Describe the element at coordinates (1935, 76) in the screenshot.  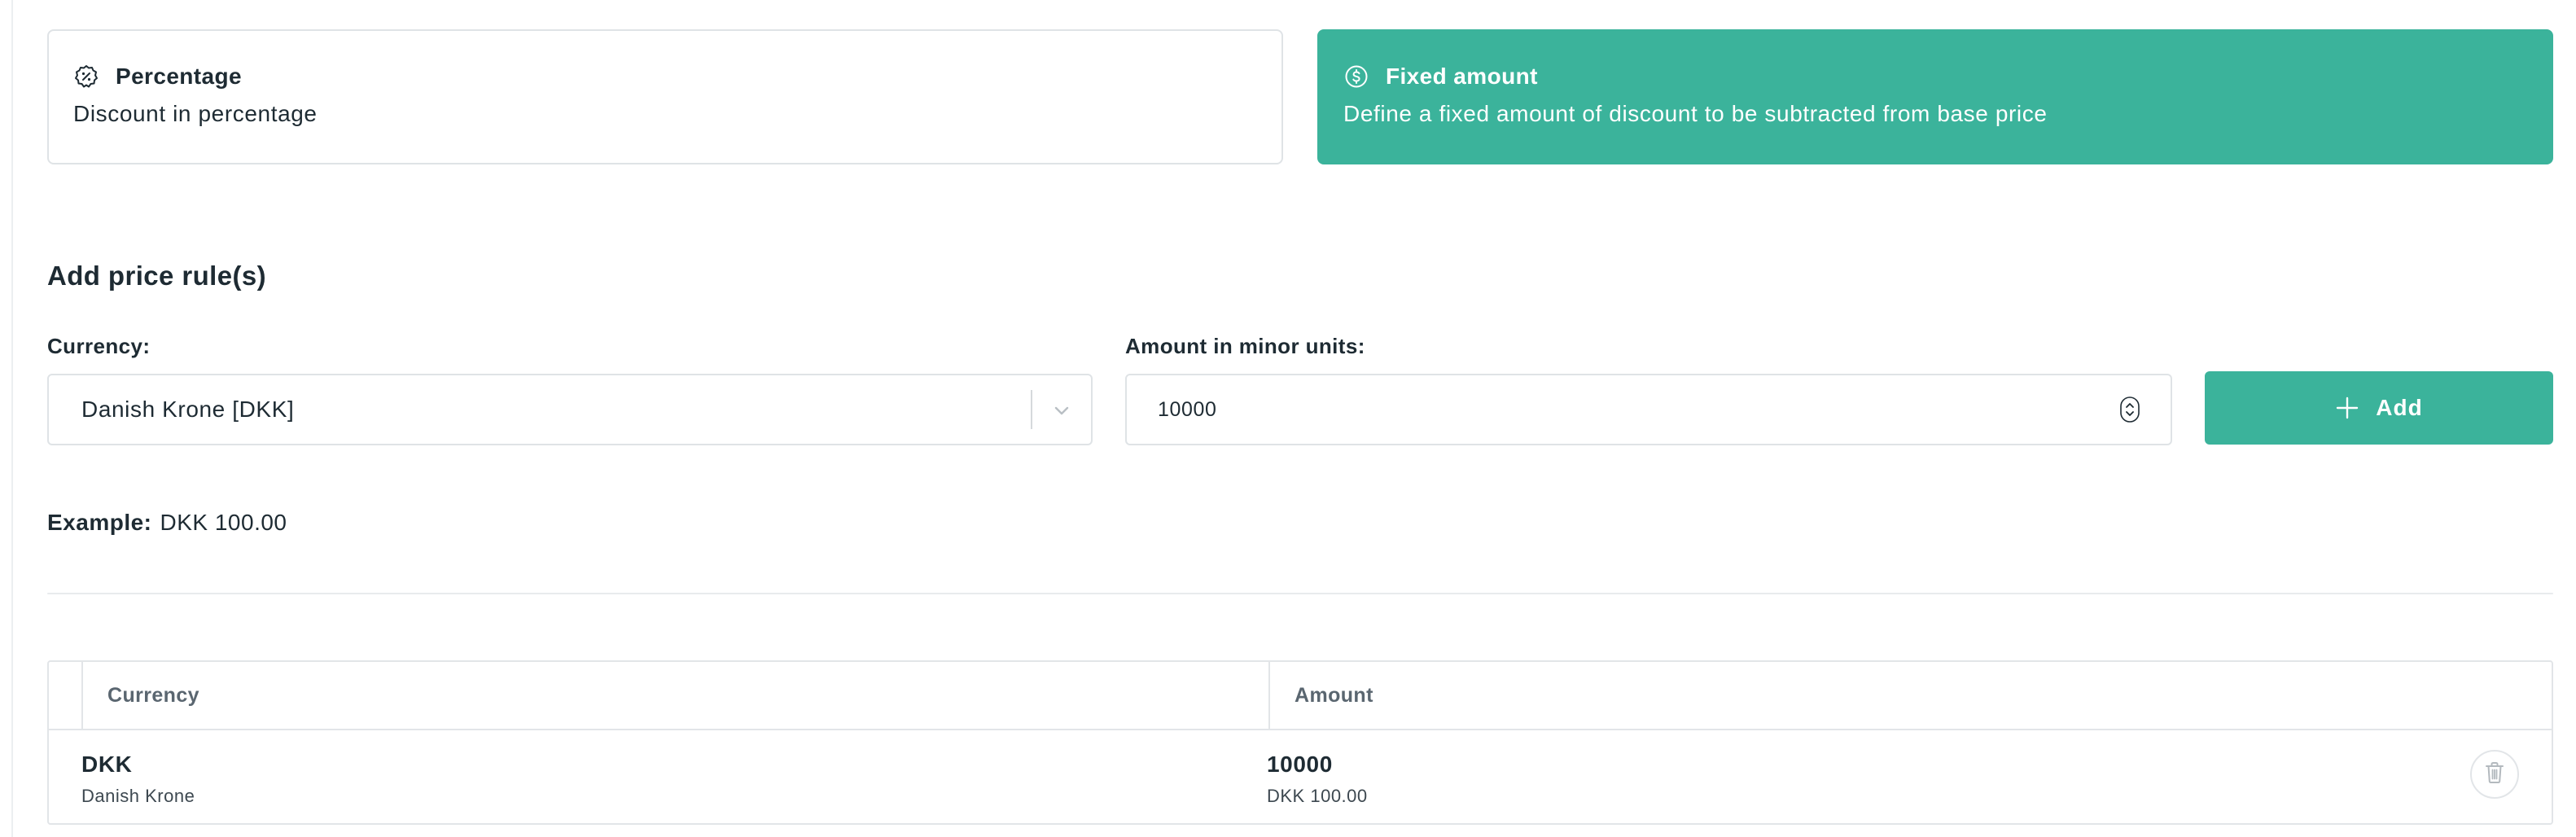
I see `fixed-amount-card-header: Fixed amount` at that location.